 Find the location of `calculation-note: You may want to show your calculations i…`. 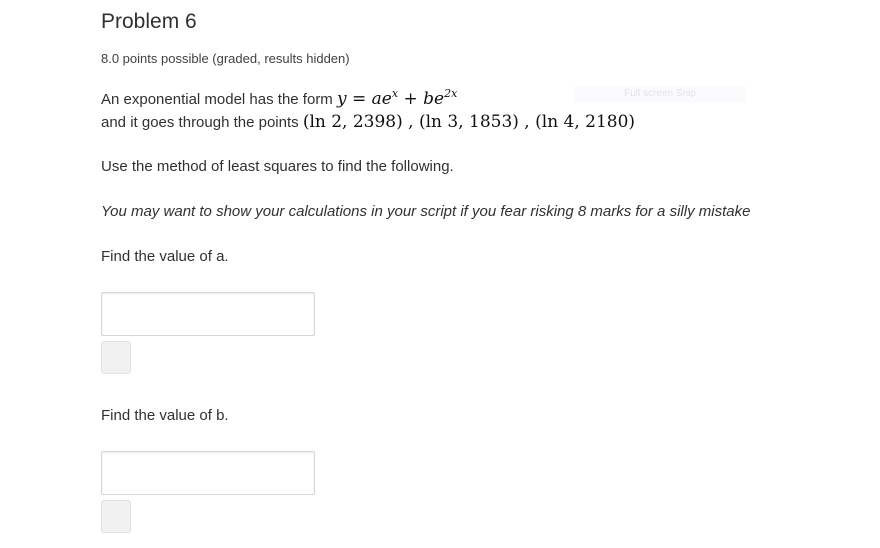

calculation-note: You may want to show your calculations i… is located at coordinates (426, 211).